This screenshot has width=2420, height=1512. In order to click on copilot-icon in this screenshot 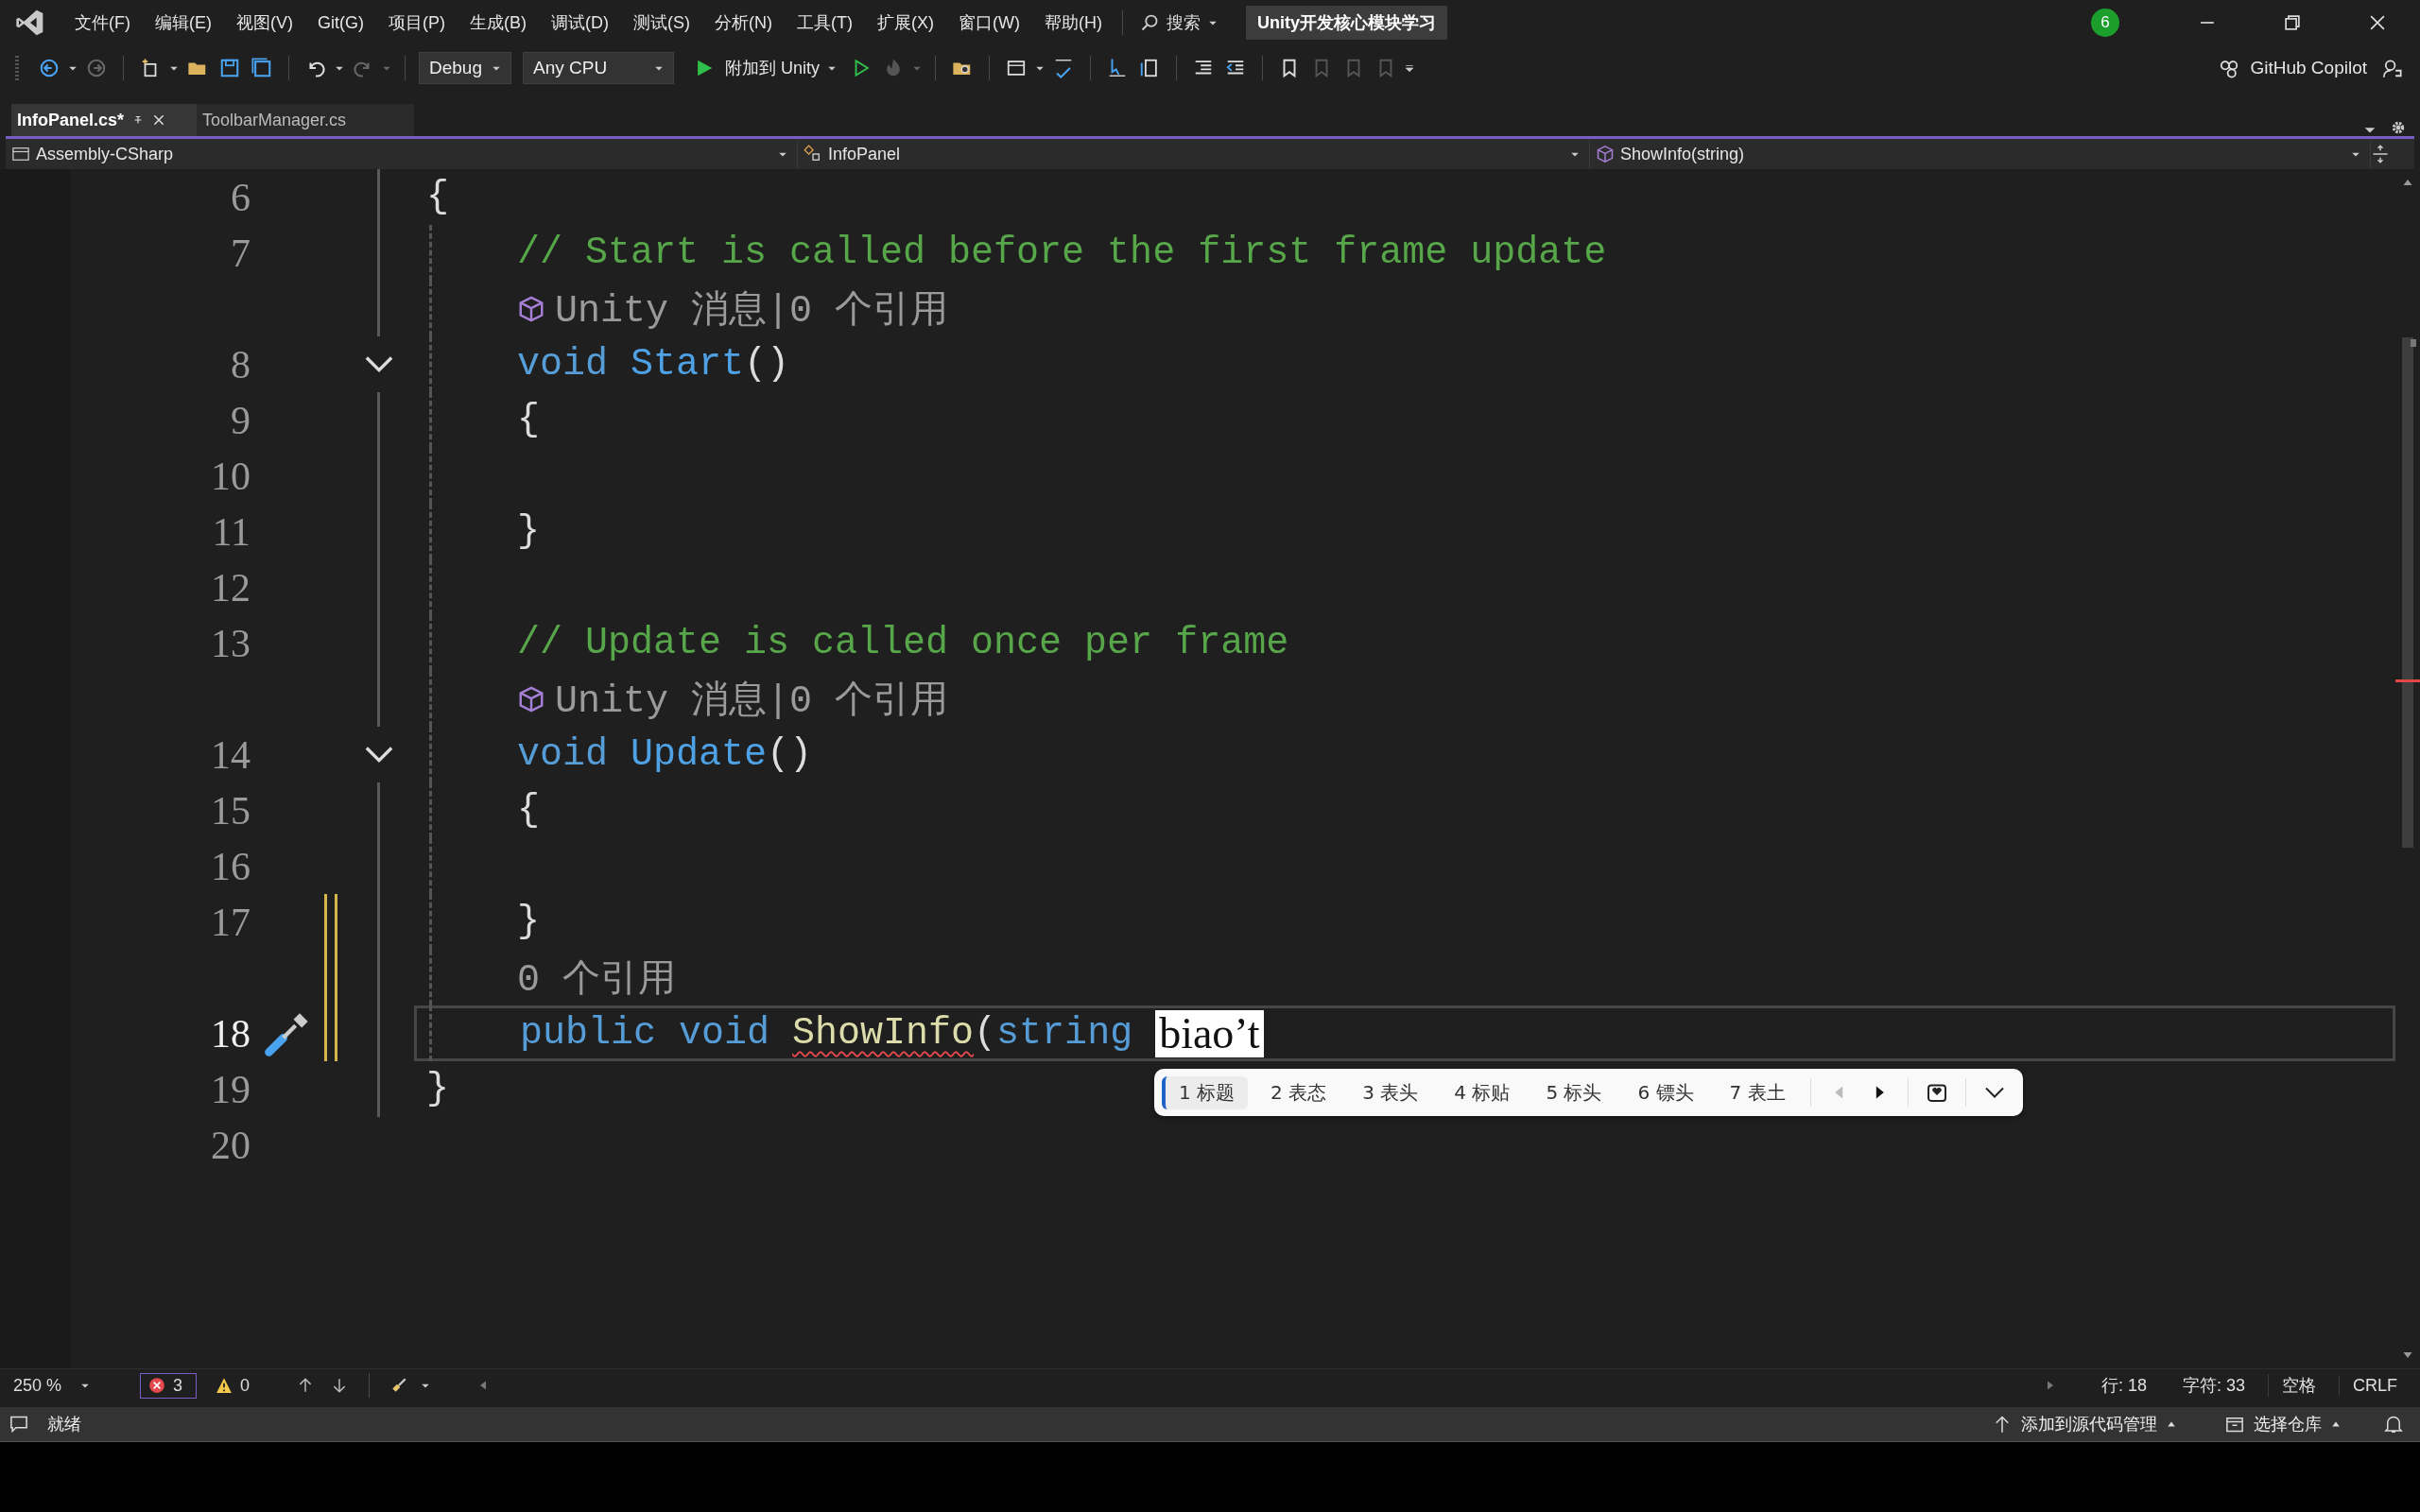, I will do `click(2229, 68)`.